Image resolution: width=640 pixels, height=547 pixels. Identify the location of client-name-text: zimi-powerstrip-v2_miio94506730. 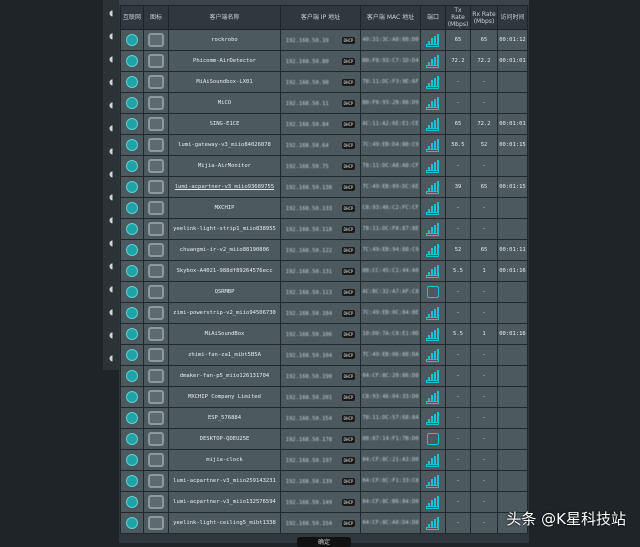
(224, 313).